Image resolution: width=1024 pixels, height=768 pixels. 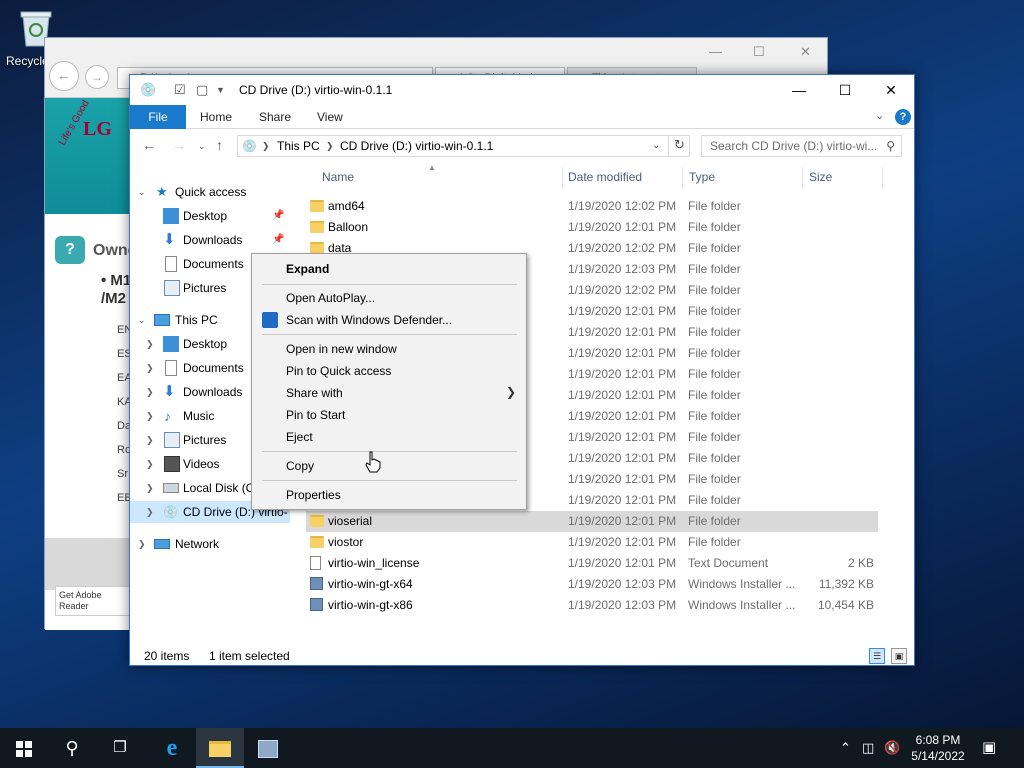 What do you see at coordinates (845, 90) in the screenshot?
I see `maximize-button: ☐` at bounding box center [845, 90].